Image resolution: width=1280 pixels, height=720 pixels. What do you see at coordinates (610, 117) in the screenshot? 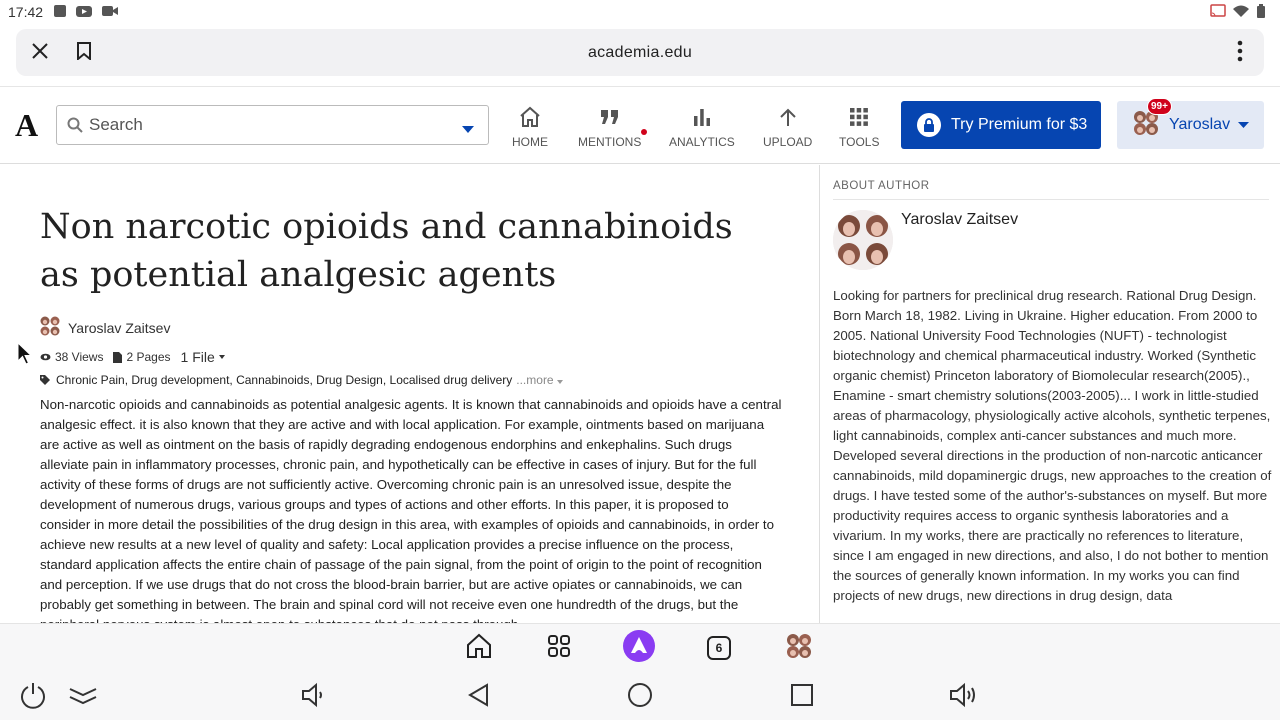
I see `quote-icon` at bounding box center [610, 117].